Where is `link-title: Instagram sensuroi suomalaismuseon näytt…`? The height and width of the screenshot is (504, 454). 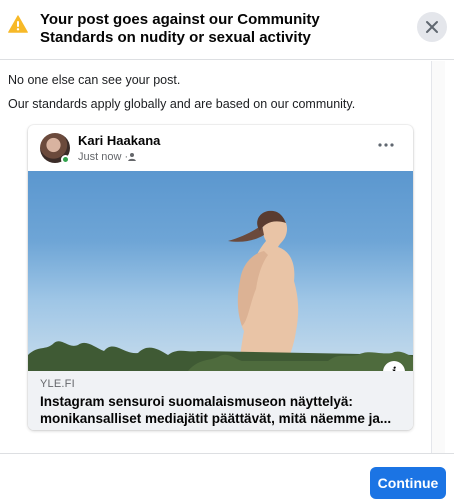
link-title: Instagram sensuroi suomalaismuseon näytt… is located at coordinates (216, 410).